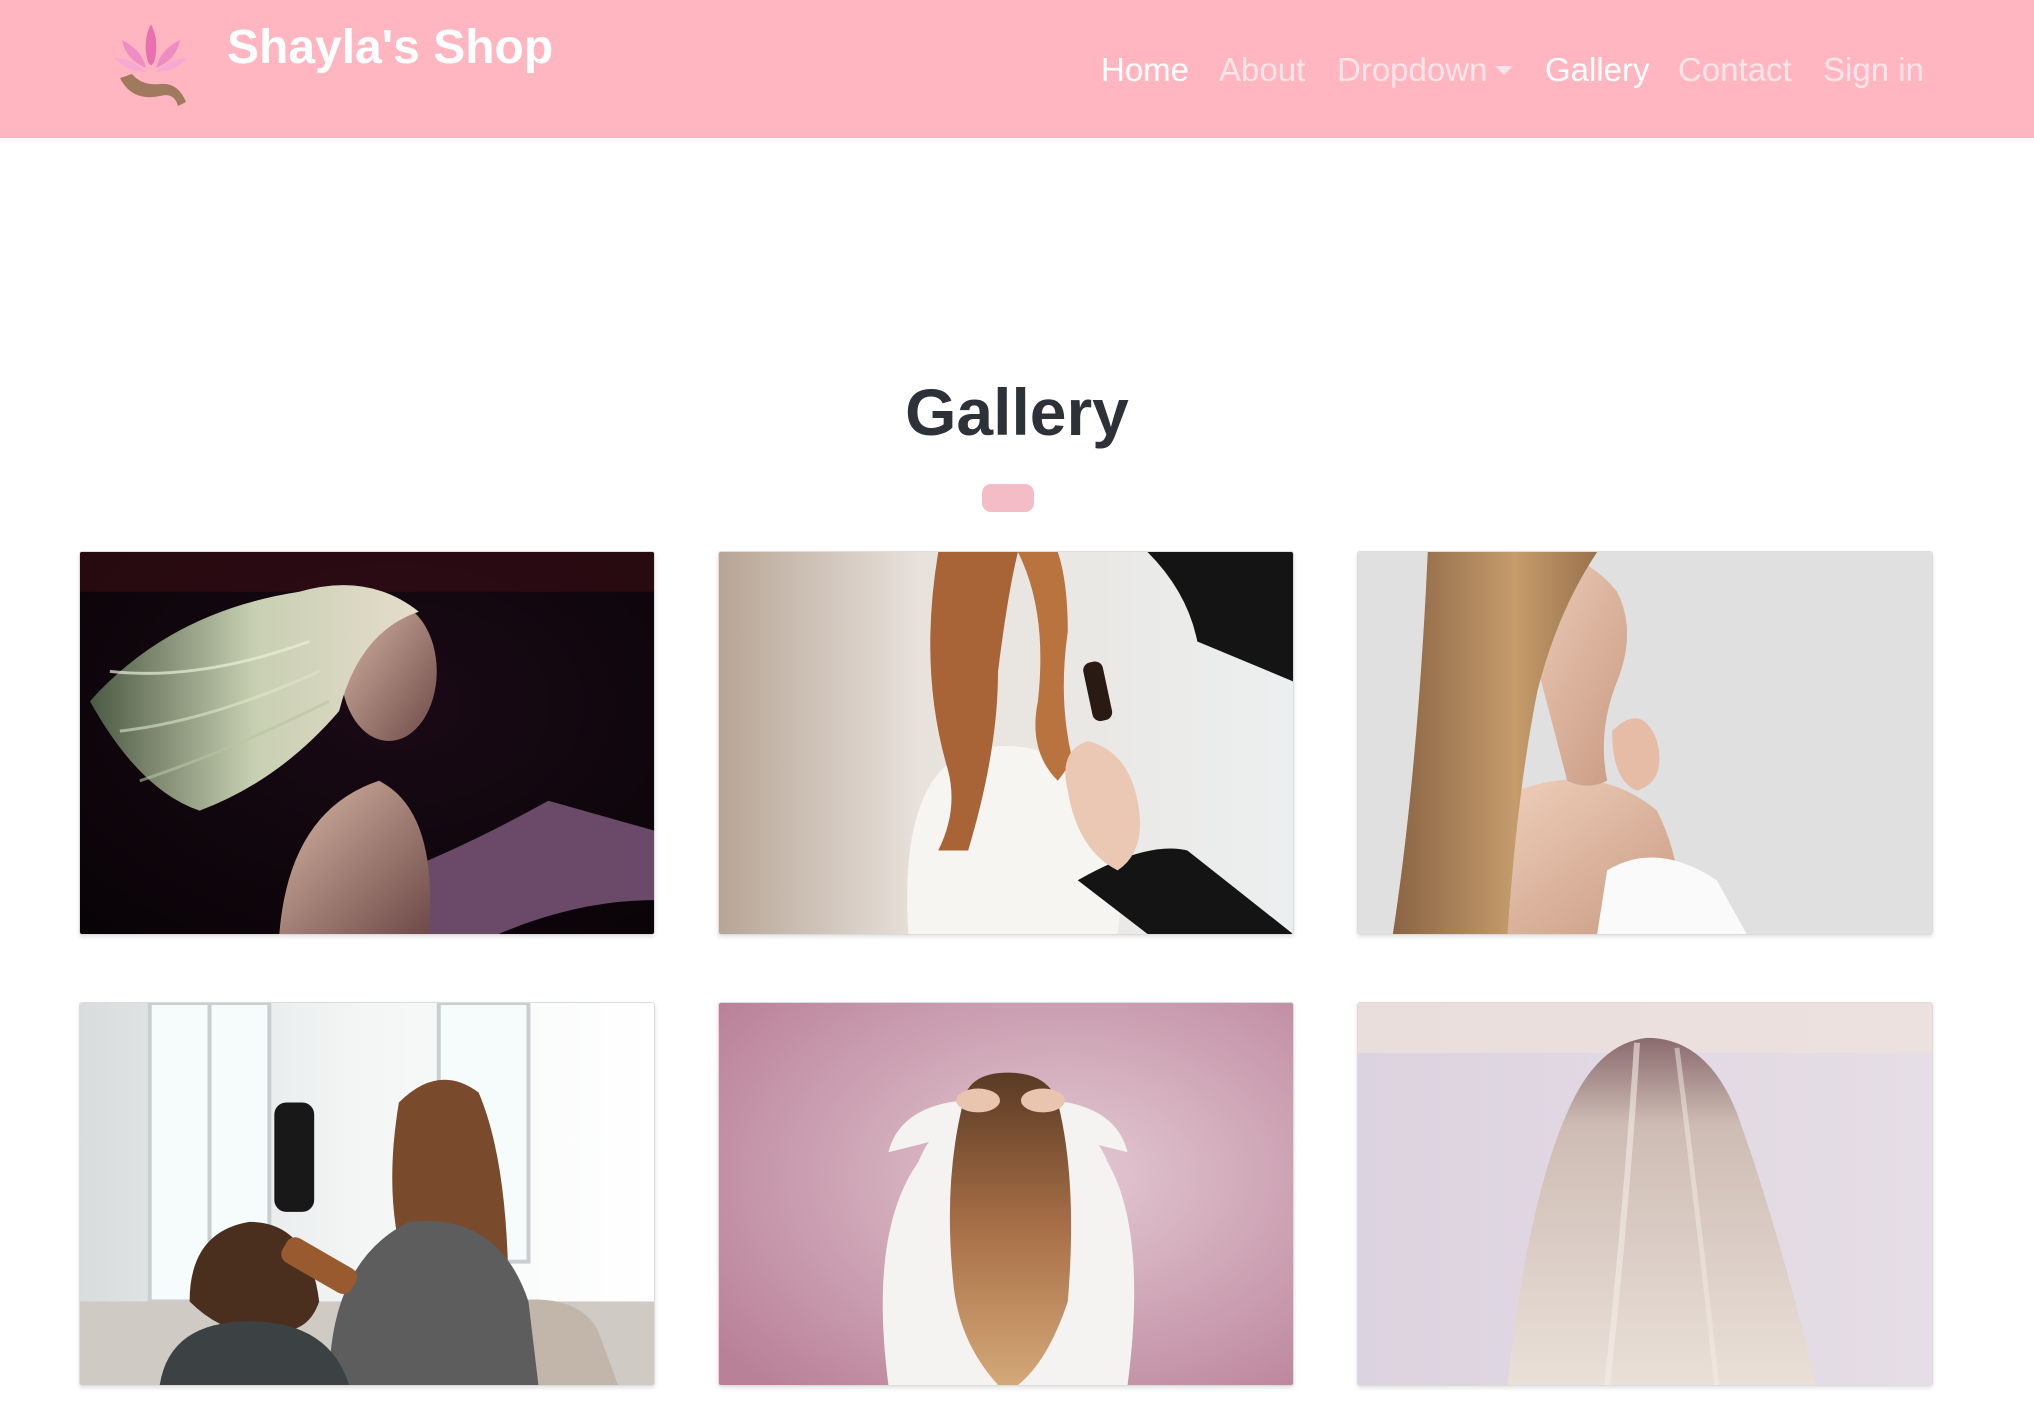 This screenshot has height=1426, width=2034. I want to click on nav-item-gallery: Gallery, so click(1597, 70).